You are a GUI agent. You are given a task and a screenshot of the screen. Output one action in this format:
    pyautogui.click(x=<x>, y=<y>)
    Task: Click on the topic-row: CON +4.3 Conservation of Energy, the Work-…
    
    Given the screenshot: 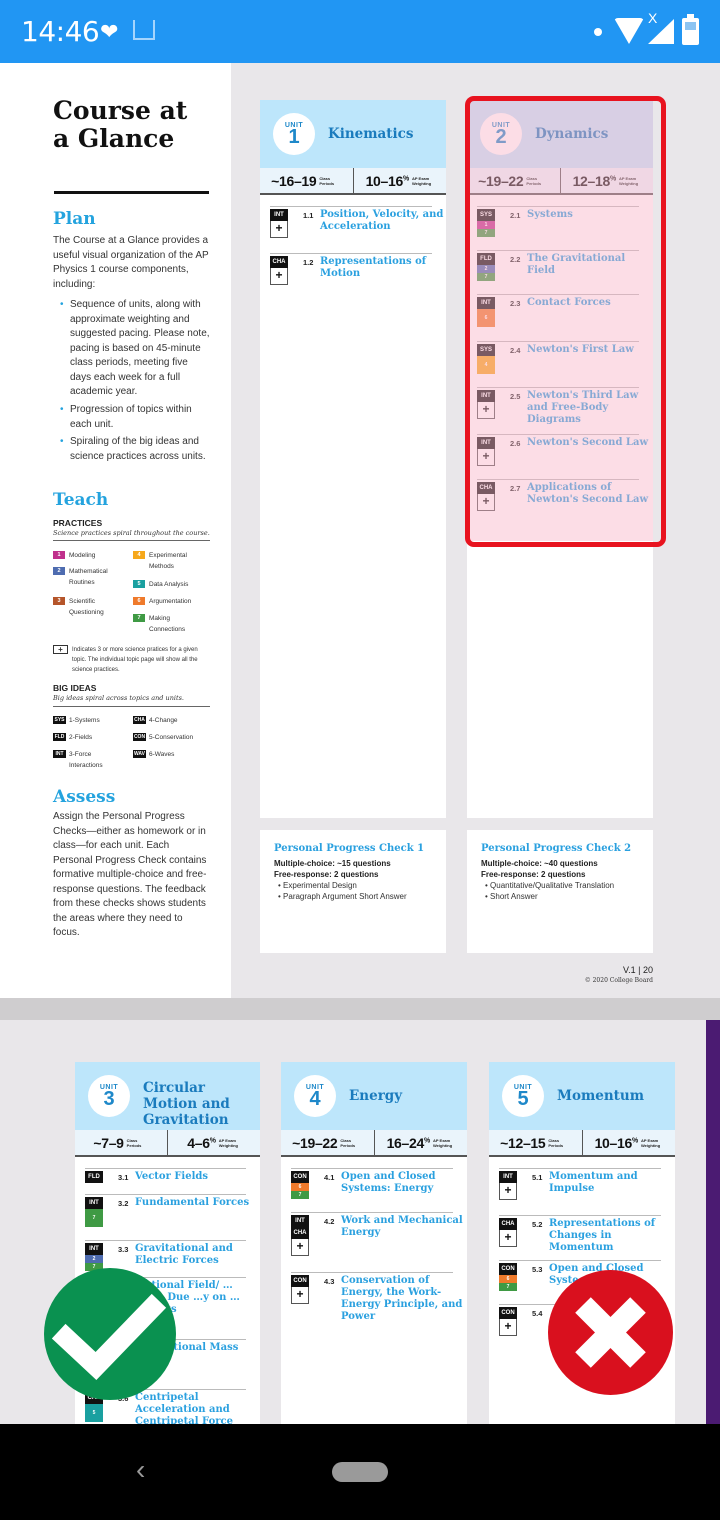 What is the action you would take?
    pyautogui.click(x=376, y=1297)
    